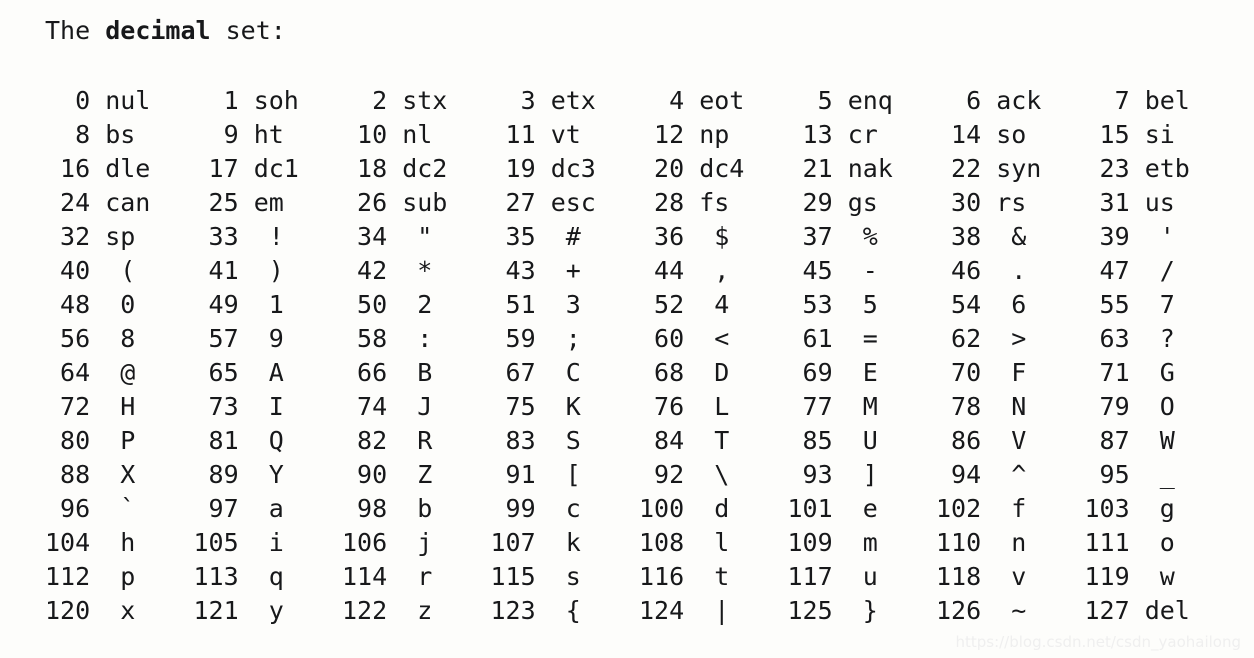 The width and height of the screenshot is (1254, 658). I want to click on ascii-entry-code: 19, so click(520, 168).